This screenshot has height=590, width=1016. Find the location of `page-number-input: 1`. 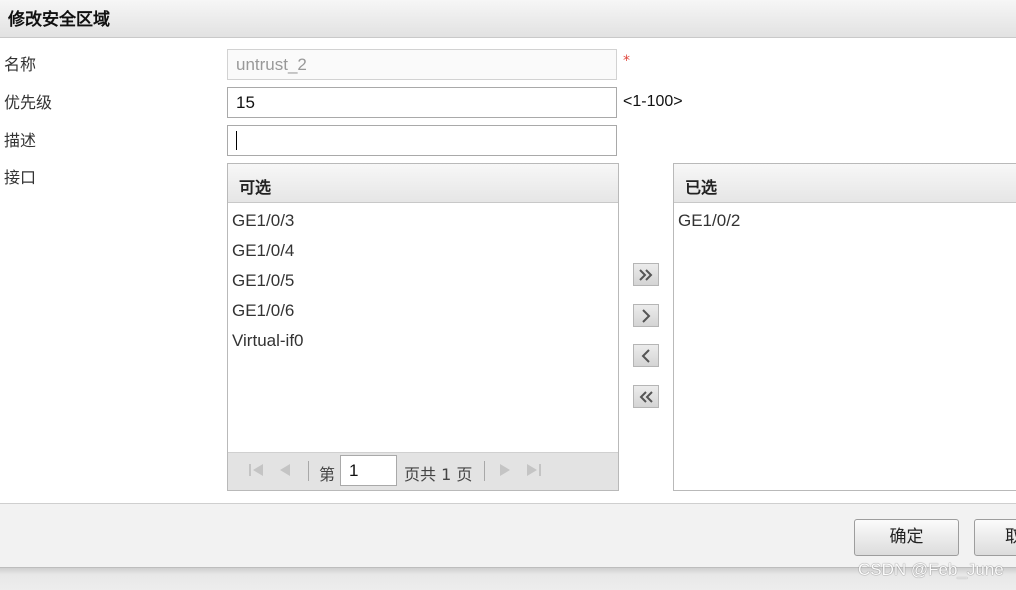

page-number-input: 1 is located at coordinates (368, 470).